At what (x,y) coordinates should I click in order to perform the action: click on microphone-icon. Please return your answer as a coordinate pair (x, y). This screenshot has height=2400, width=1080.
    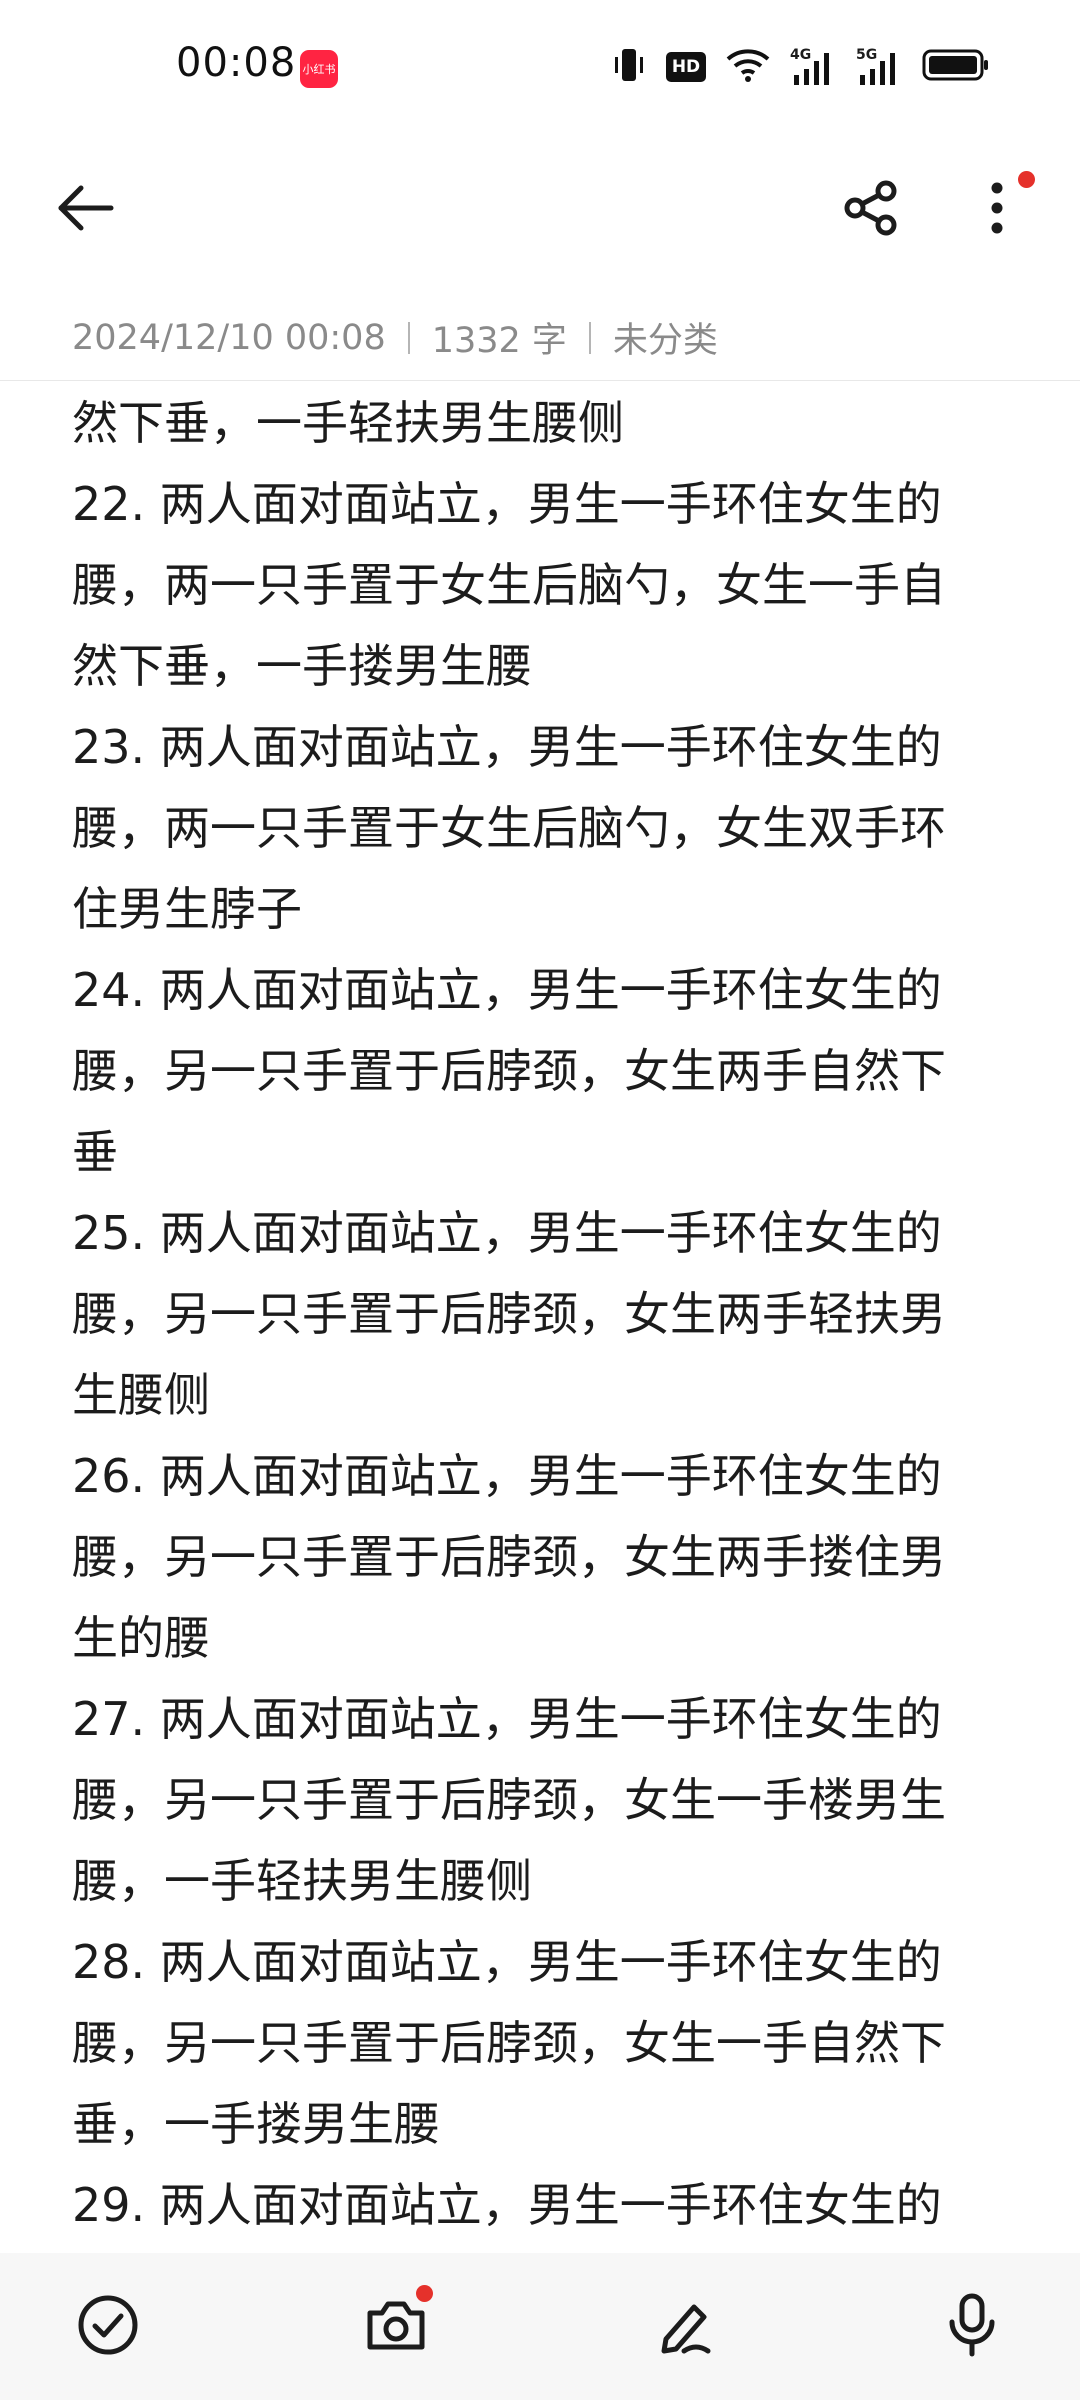
    Looking at the image, I should click on (972, 2327).